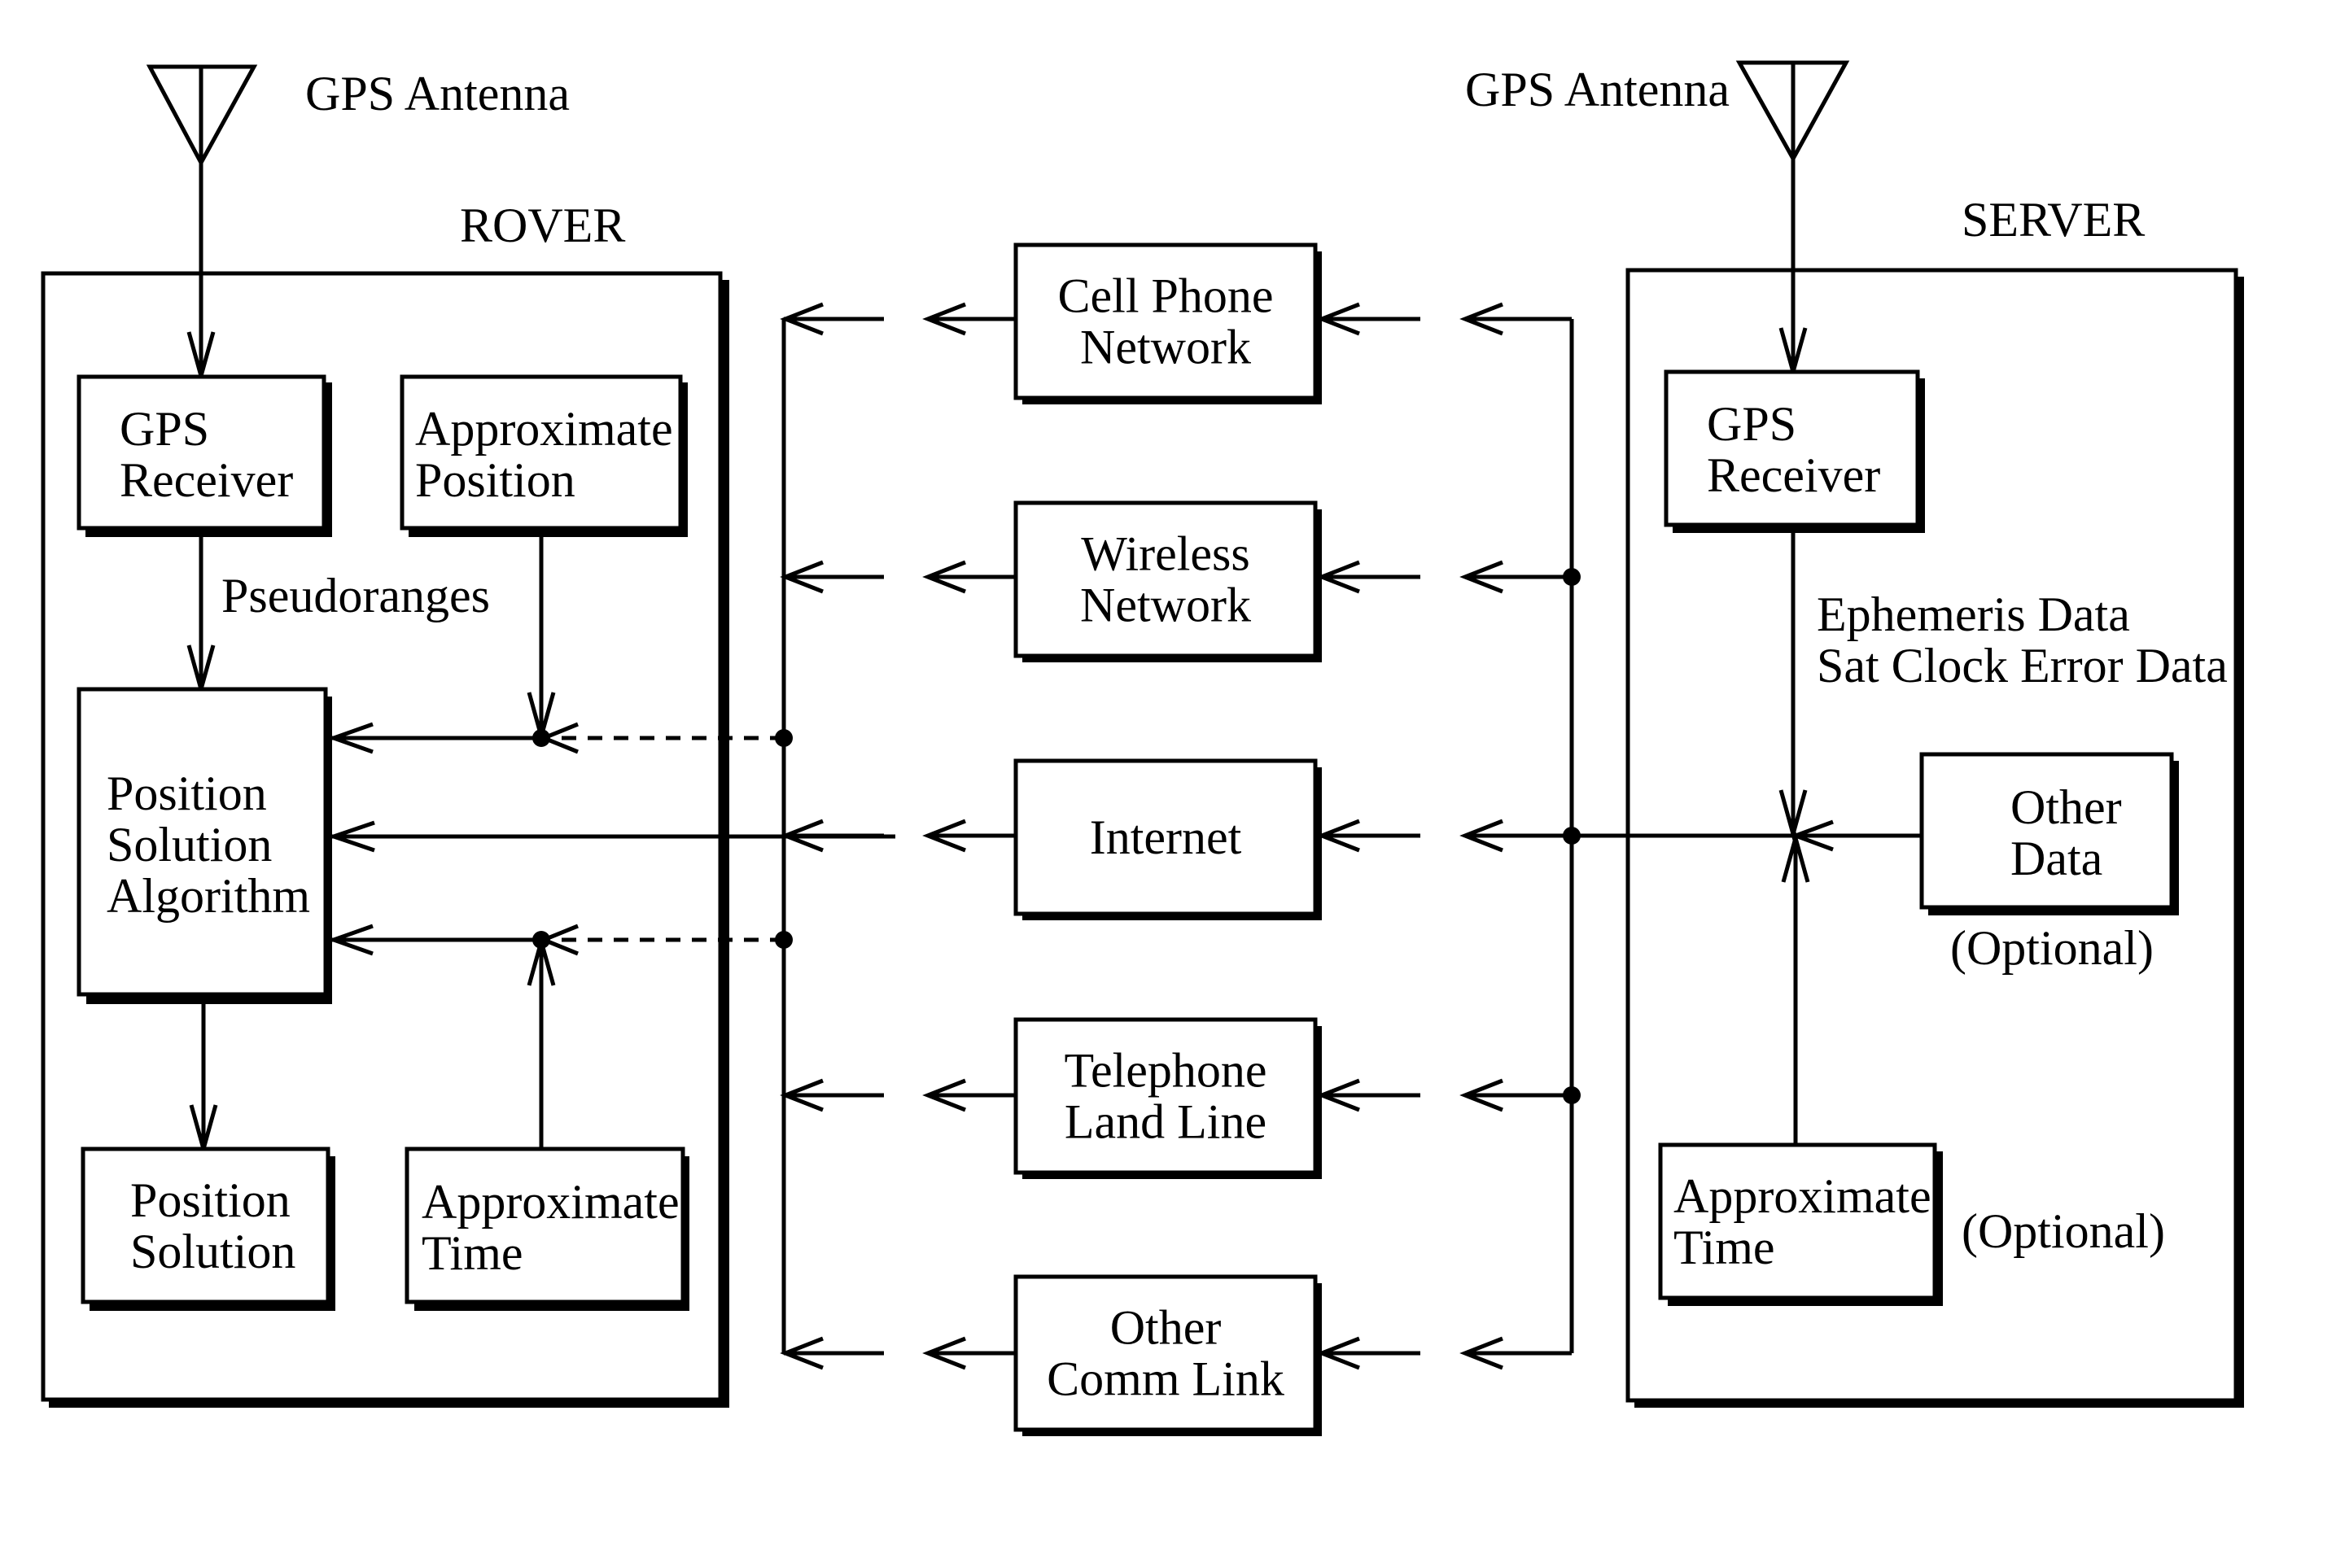  I want to click on psa-line2: Solution, so click(189, 844).